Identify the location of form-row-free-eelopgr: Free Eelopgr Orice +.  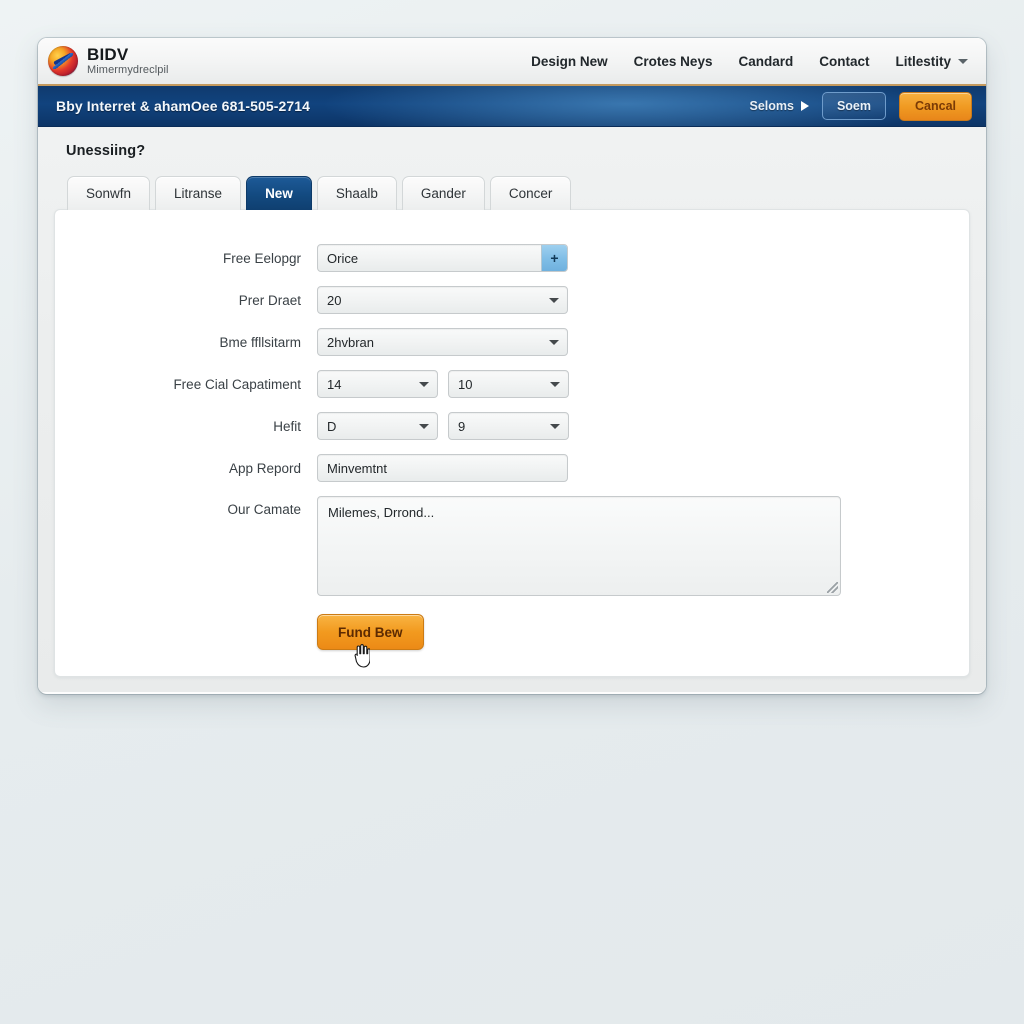
(512, 258).